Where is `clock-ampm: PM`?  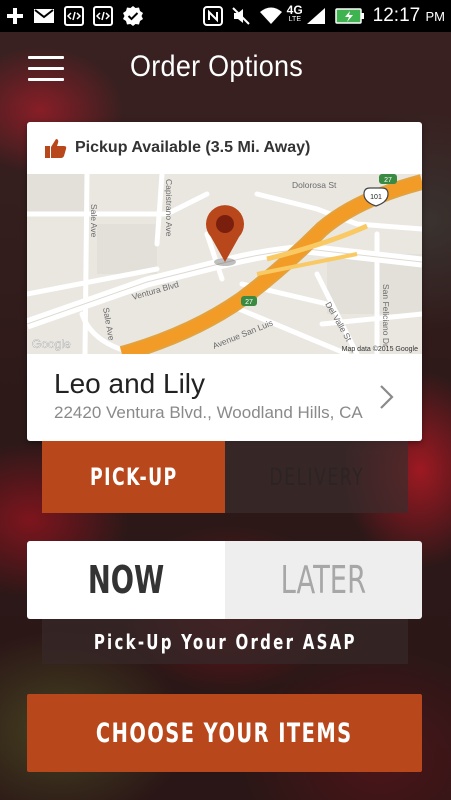
clock-ampm: PM is located at coordinates (435, 16).